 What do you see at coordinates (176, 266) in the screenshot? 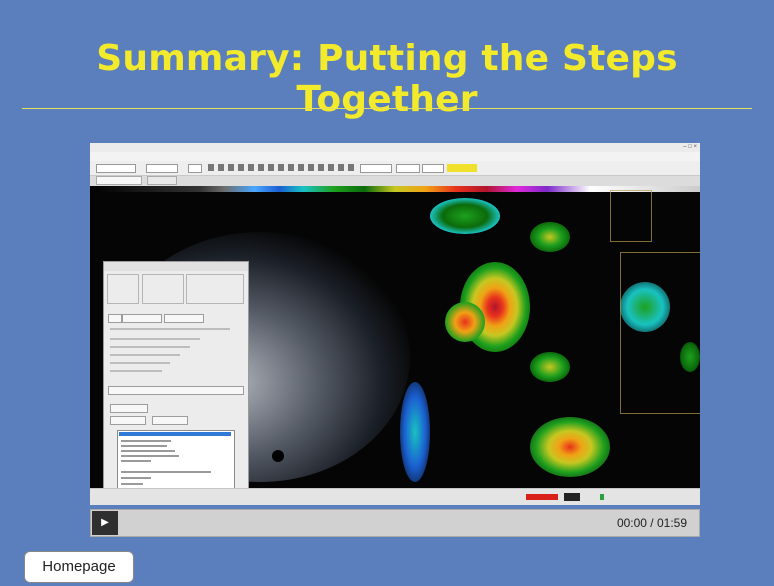
I see `dialog-title` at bounding box center [176, 266].